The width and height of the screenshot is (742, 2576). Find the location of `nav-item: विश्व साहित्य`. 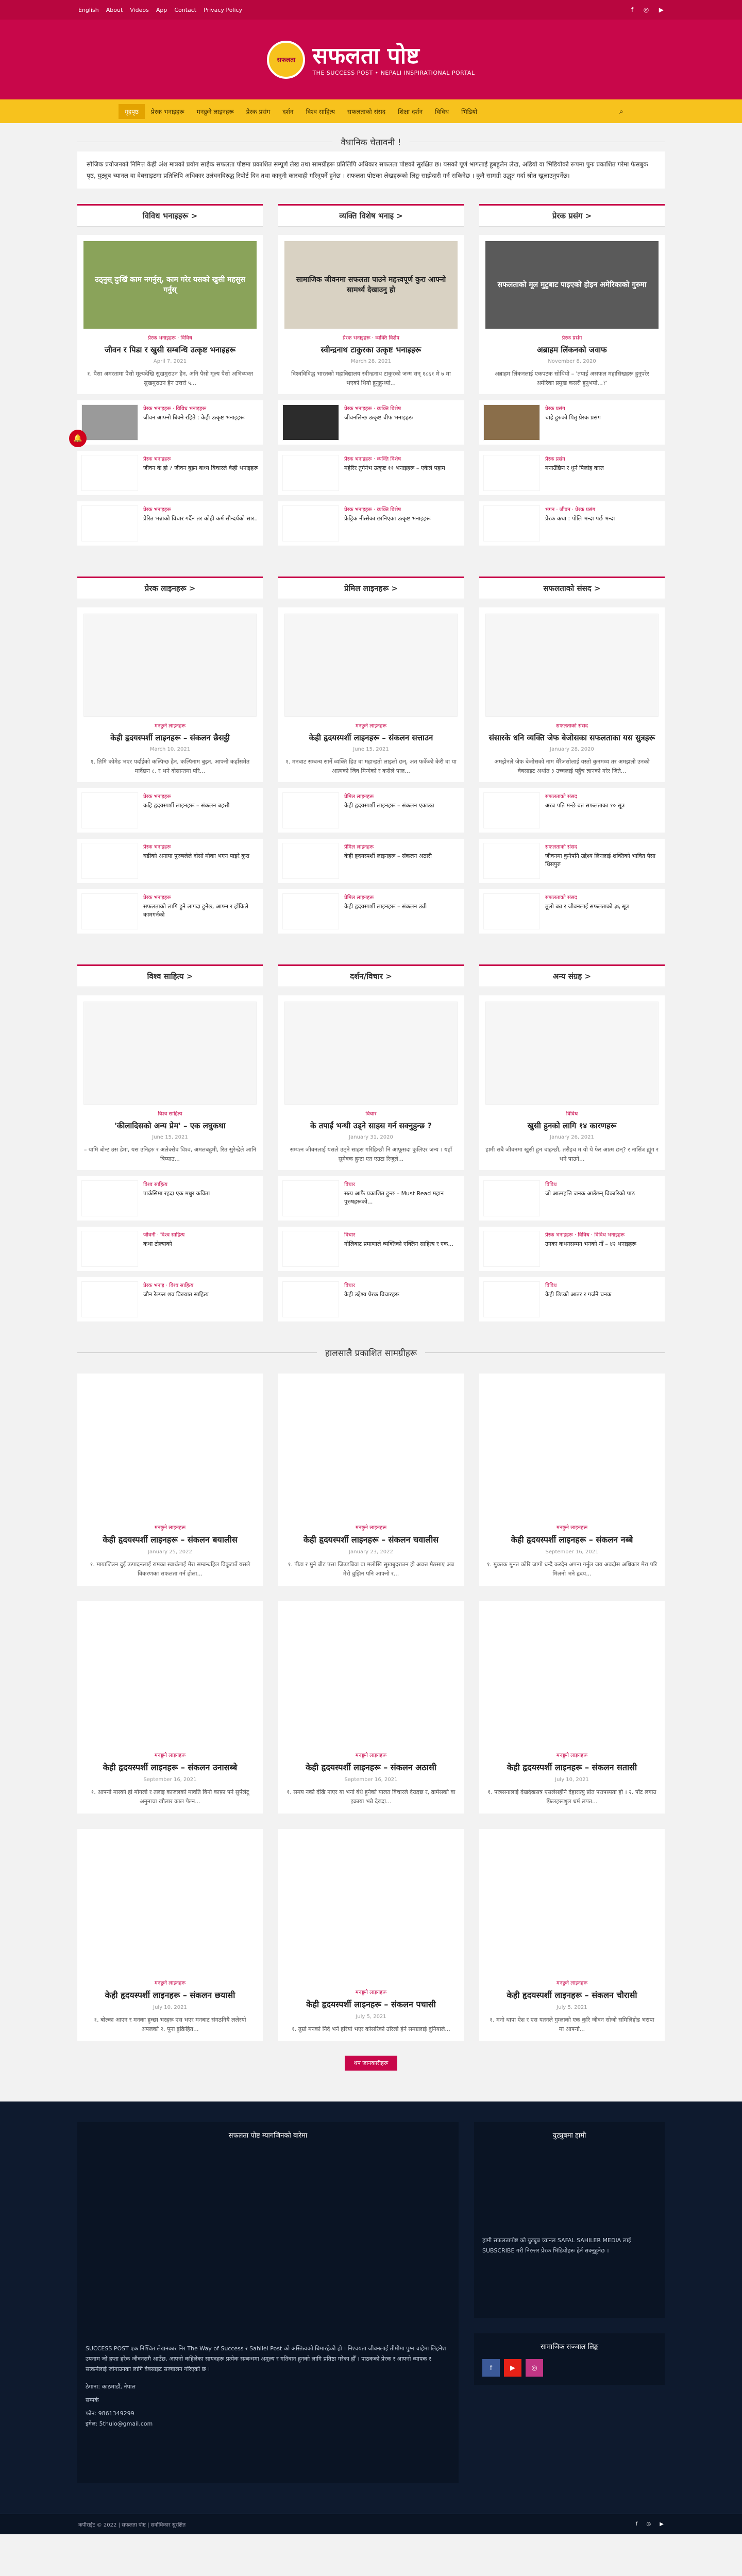

nav-item: विश्व साहित्य is located at coordinates (320, 111).